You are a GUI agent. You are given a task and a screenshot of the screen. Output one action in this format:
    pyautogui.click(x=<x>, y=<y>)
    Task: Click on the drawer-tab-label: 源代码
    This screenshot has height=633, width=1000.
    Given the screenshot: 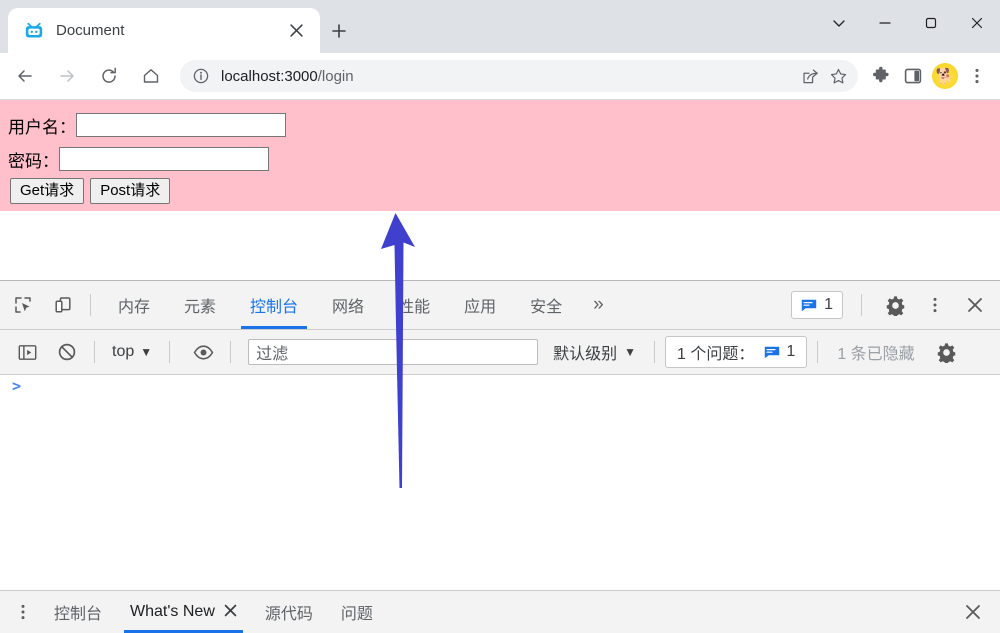 What is the action you would take?
    pyautogui.click(x=288, y=614)
    